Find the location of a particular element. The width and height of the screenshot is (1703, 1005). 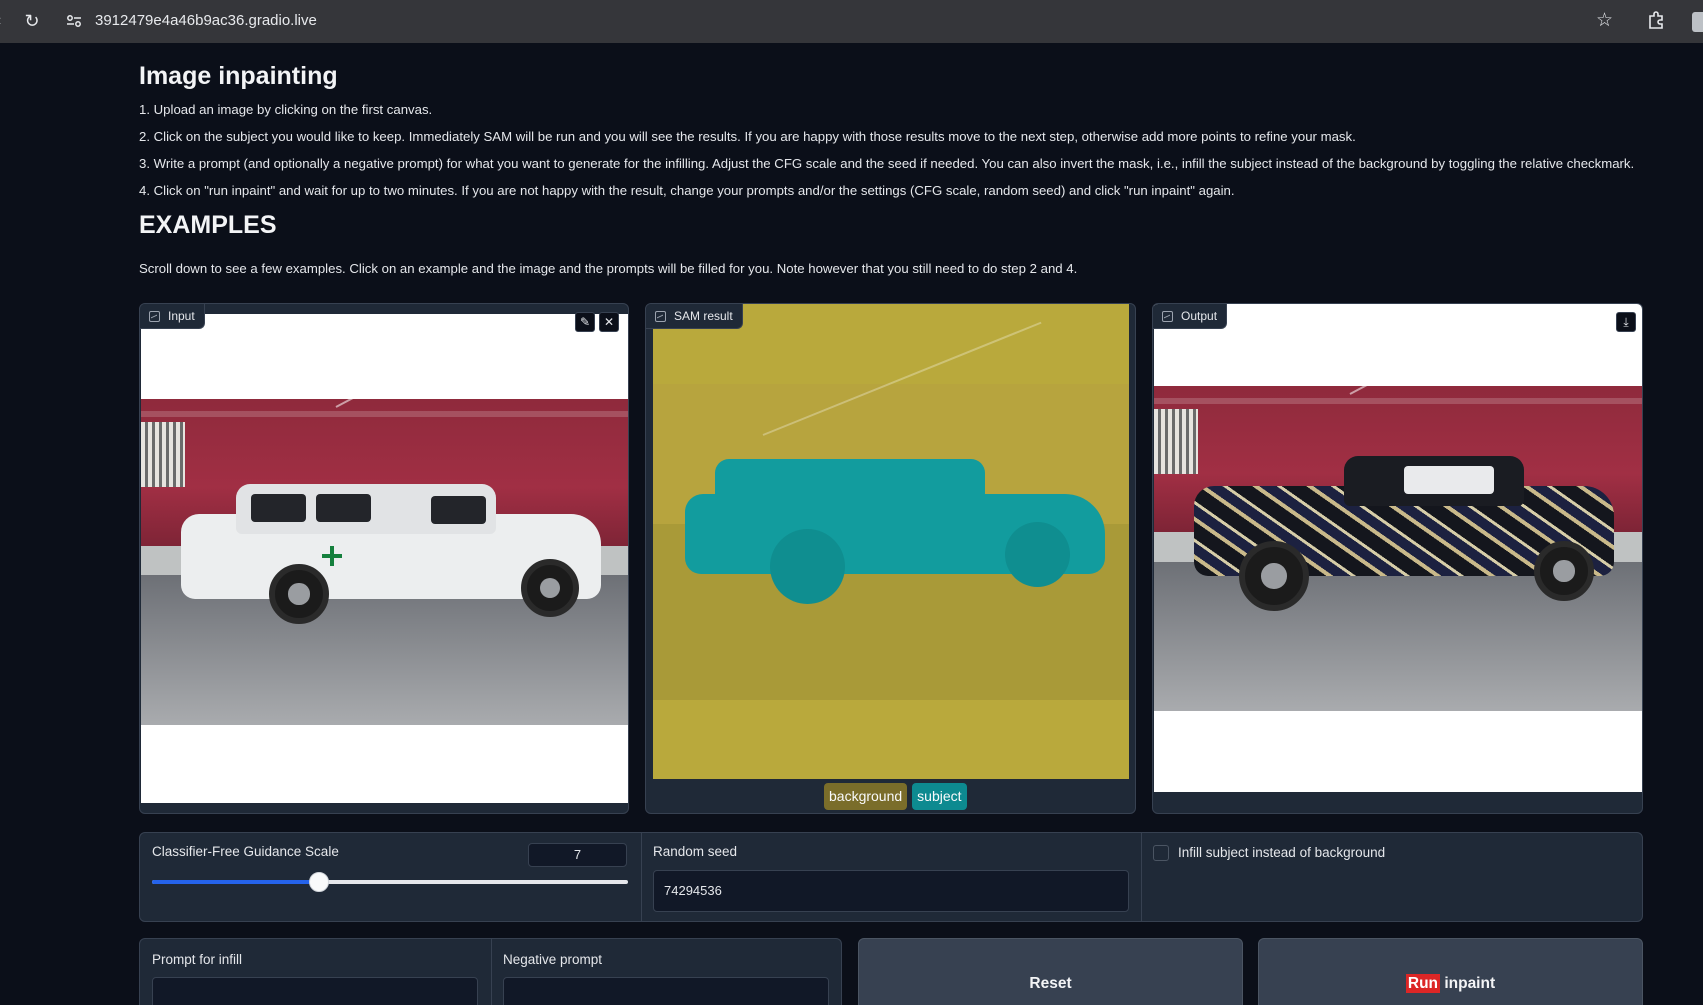

infill-prompt-label: Prompt for infill is located at coordinates (197, 959).